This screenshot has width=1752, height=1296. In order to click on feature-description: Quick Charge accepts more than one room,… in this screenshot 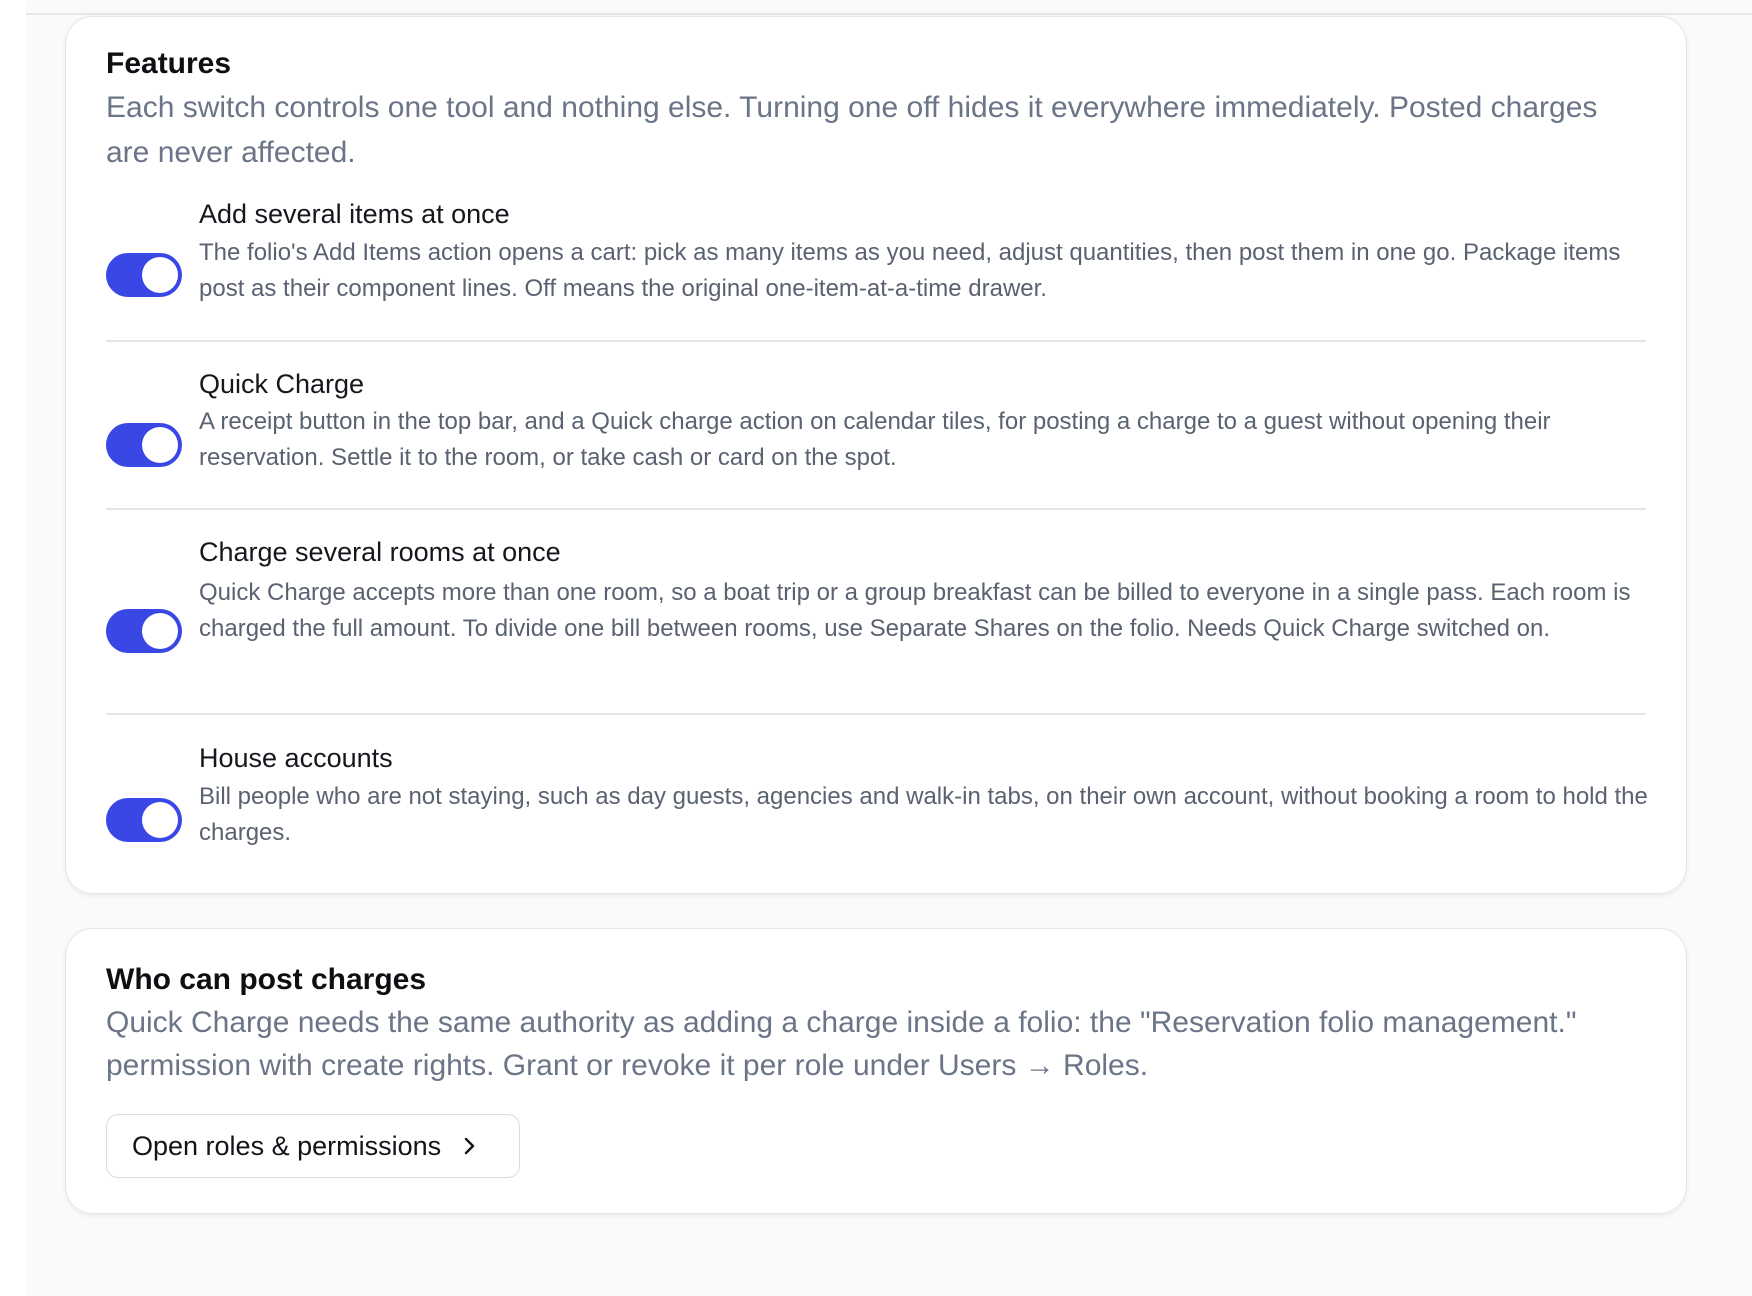, I will do `click(915, 610)`.